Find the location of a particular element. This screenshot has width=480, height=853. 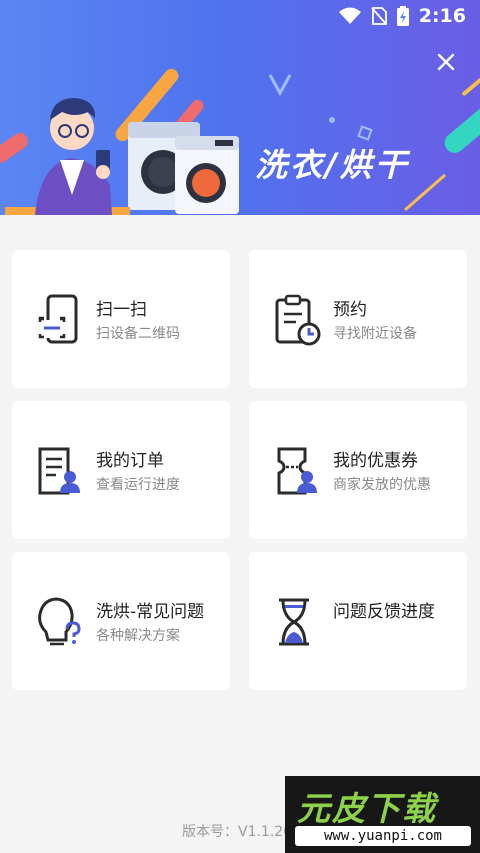

menu-item-title: 我的优惠券 is located at coordinates (375, 461).